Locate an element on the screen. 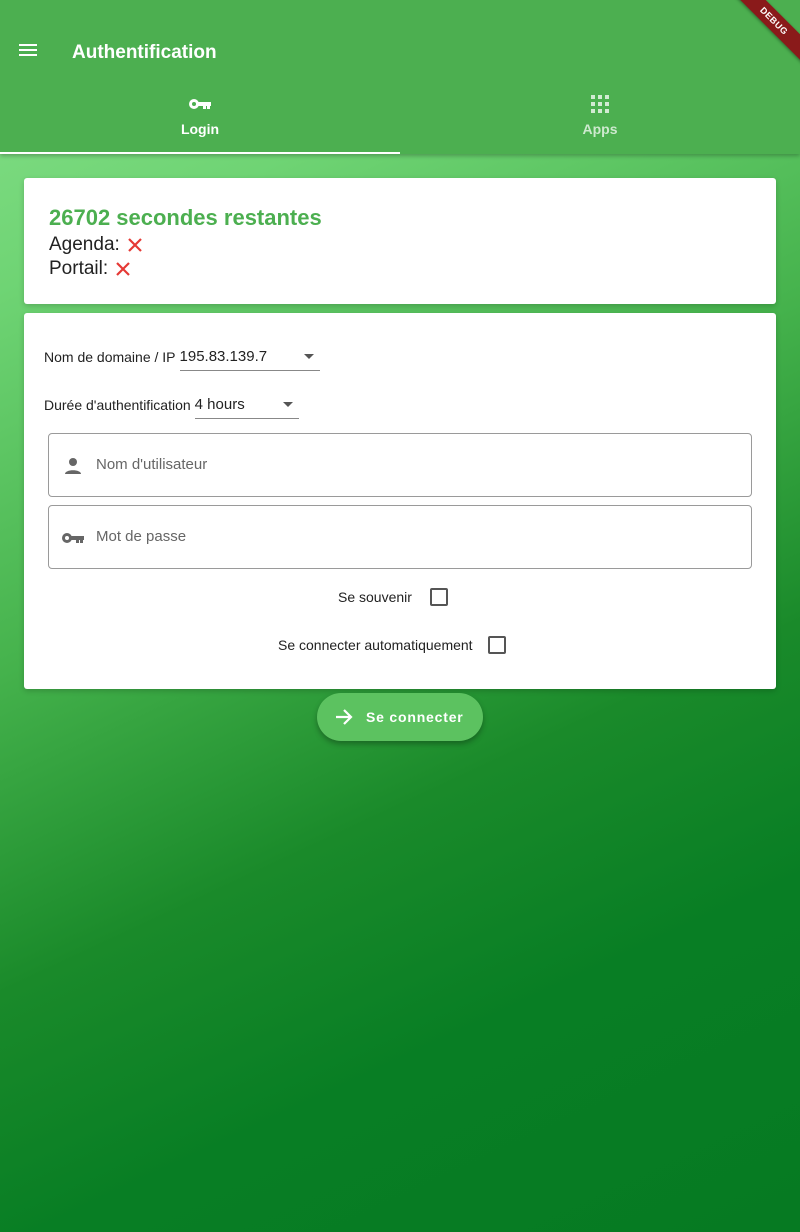 The width and height of the screenshot is (800, 1232). duration-select: 4 hours is located at coordinates (246, 404).